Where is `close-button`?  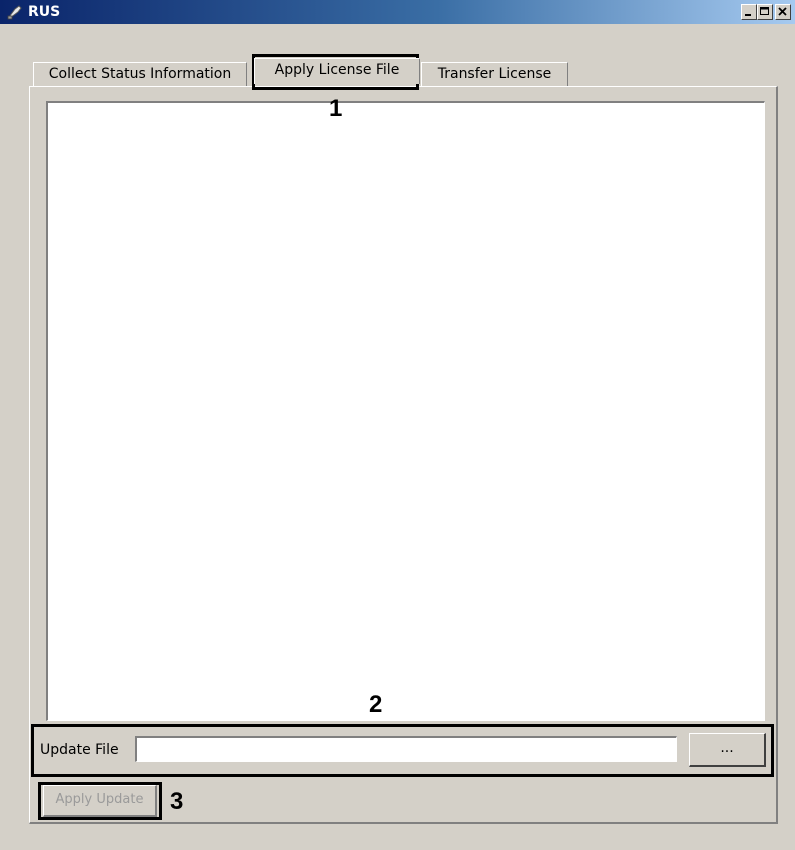
close-button is located at coordinates (783, 12).